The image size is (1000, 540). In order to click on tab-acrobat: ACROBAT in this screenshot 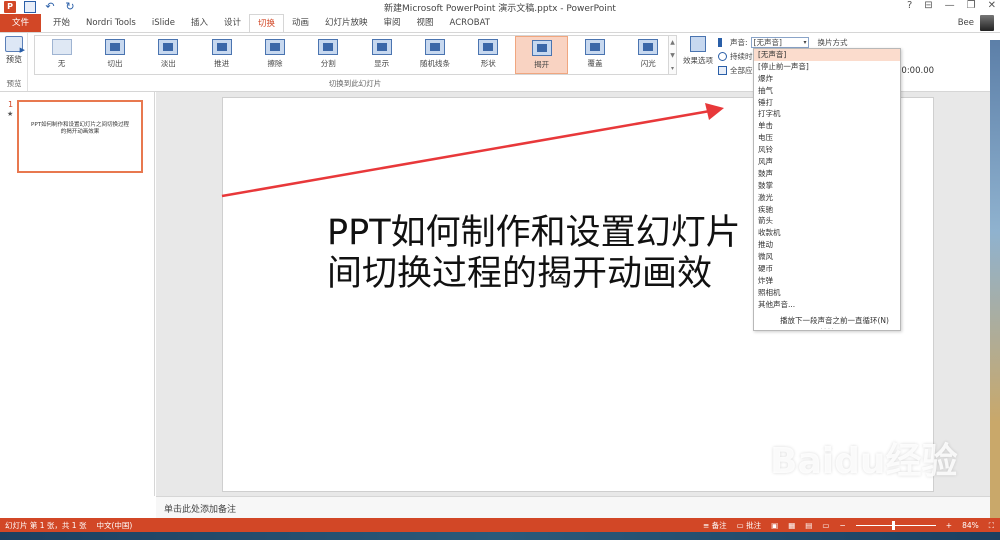, I will do `click(470, 23)`.